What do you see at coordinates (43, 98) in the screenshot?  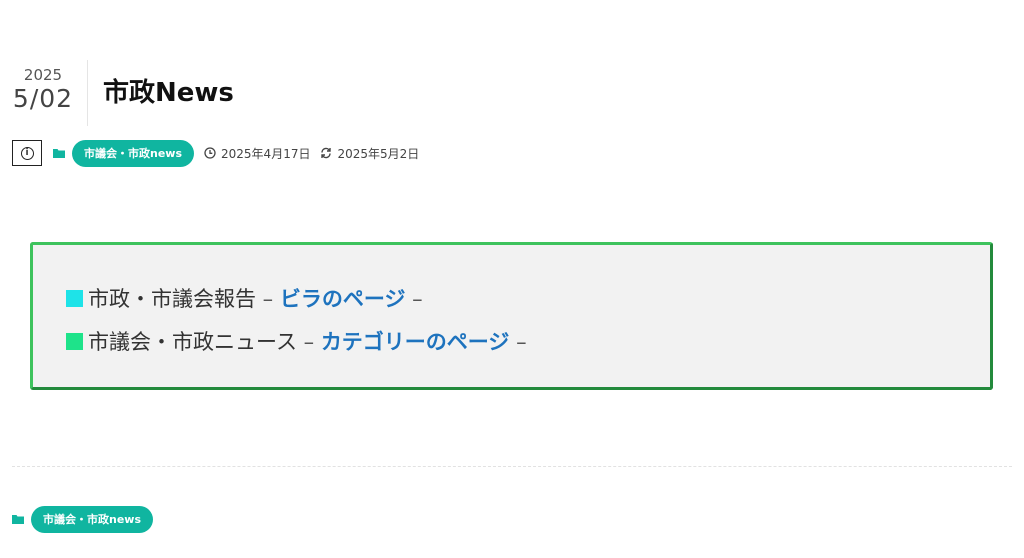 I see `post-date-month-day: 5/02` at bounding box center [43, 98].